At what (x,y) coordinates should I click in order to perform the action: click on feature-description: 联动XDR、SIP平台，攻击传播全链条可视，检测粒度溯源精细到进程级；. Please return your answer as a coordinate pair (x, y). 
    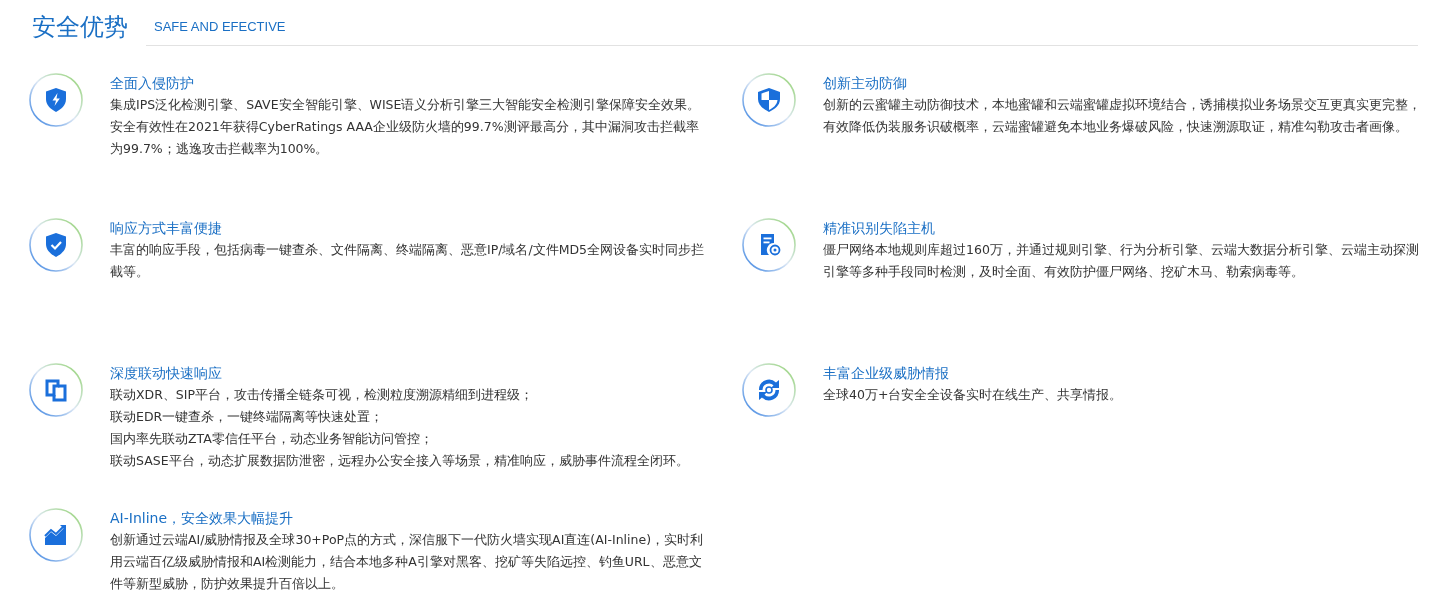
    Looking at the image, I should click on (322, 395).